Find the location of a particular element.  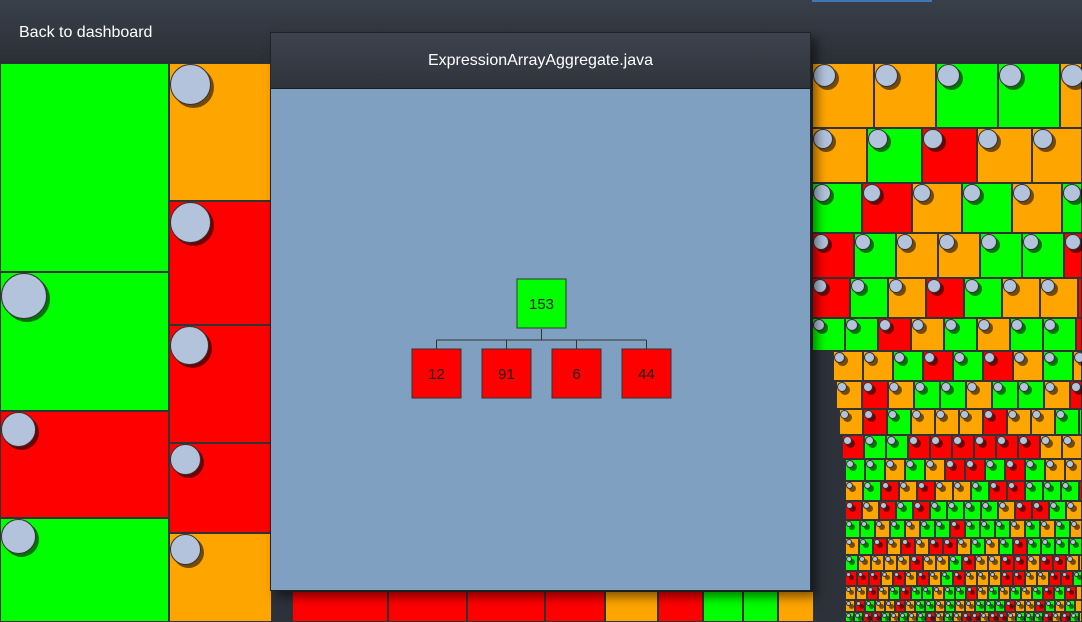

back-to-dashboard-link: Back to dashboard is located at coordinates (85, 33).